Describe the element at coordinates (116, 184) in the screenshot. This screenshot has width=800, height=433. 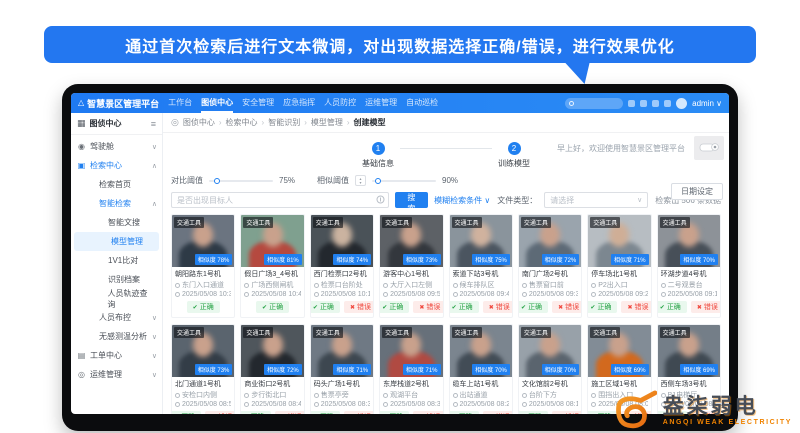
I see `sidebar-item-检索首页: 检索首页` at that location.